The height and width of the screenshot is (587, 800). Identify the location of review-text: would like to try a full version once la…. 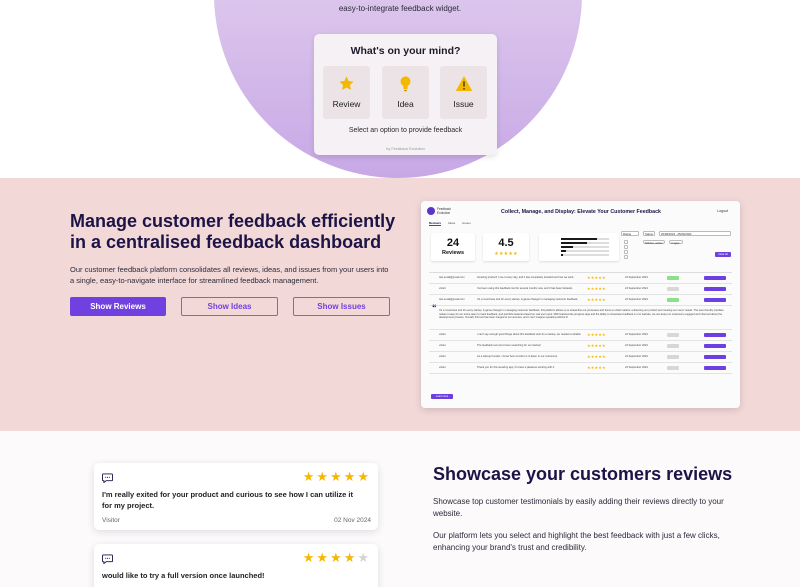
(183, 575).